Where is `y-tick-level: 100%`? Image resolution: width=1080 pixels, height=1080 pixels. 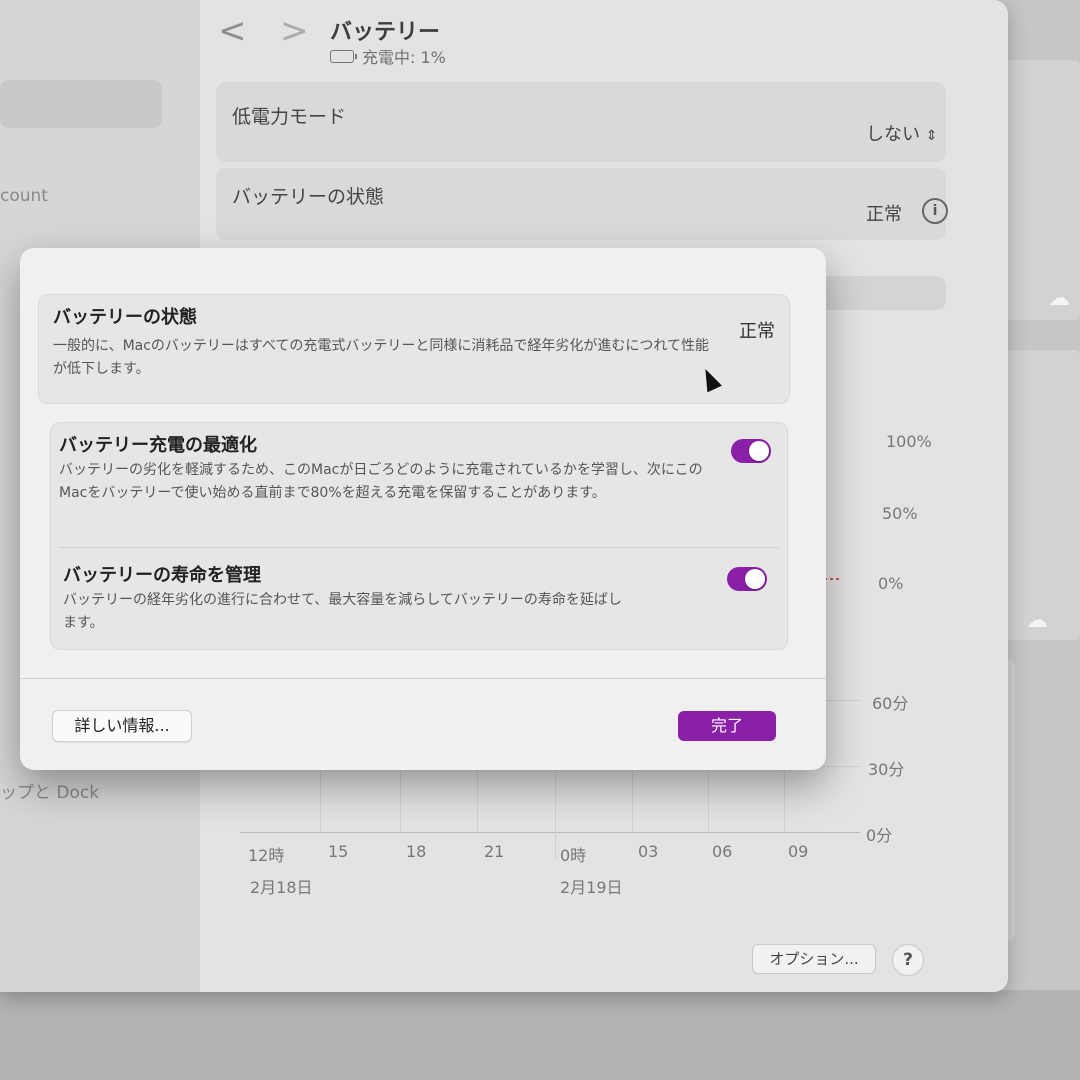 y-tick-level: 100% is located at coordinates (909, 441).